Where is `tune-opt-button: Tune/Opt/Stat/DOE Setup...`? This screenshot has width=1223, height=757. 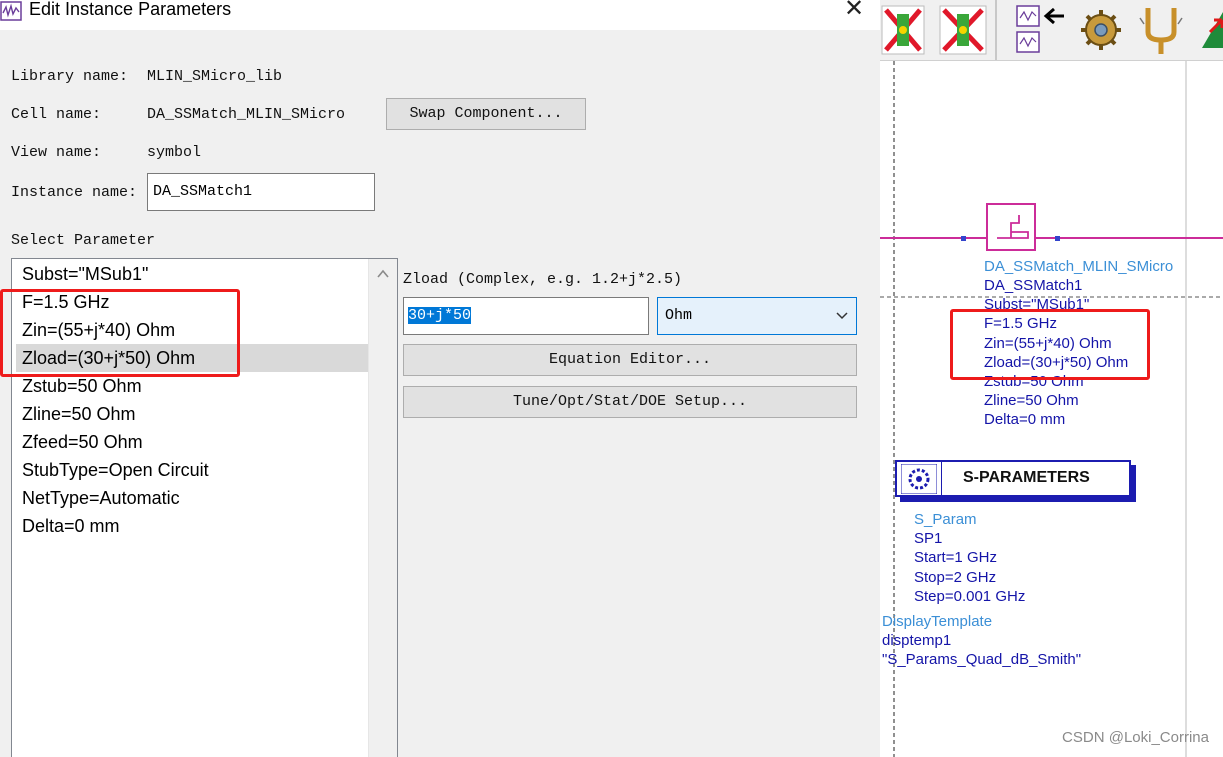
tune-opt-button: Tune/Opt/Stat/DOE Setup... is located at coordinates (630, 402).